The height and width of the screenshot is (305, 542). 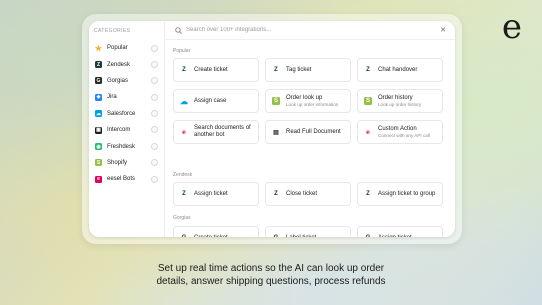 What do you see at coordinates (216, 231) in the screenshot?
I see `action-card-create-ticket: G Create ticket` at bounding box center [216, 231].